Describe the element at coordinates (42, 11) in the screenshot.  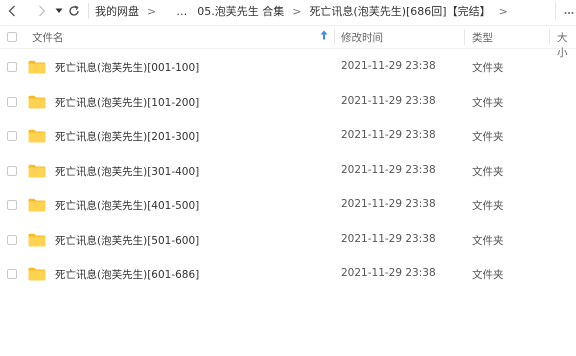
I see `forward-arrow-icon` at that location.